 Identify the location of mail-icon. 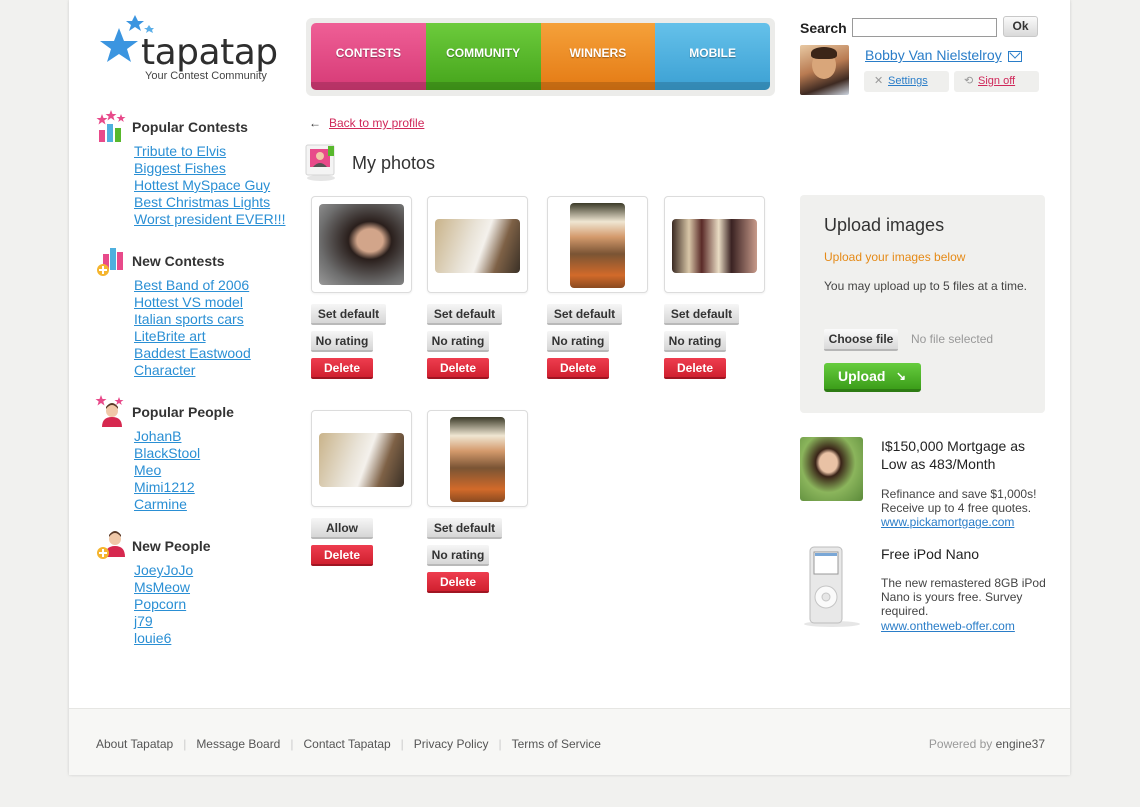
(1015, 56).